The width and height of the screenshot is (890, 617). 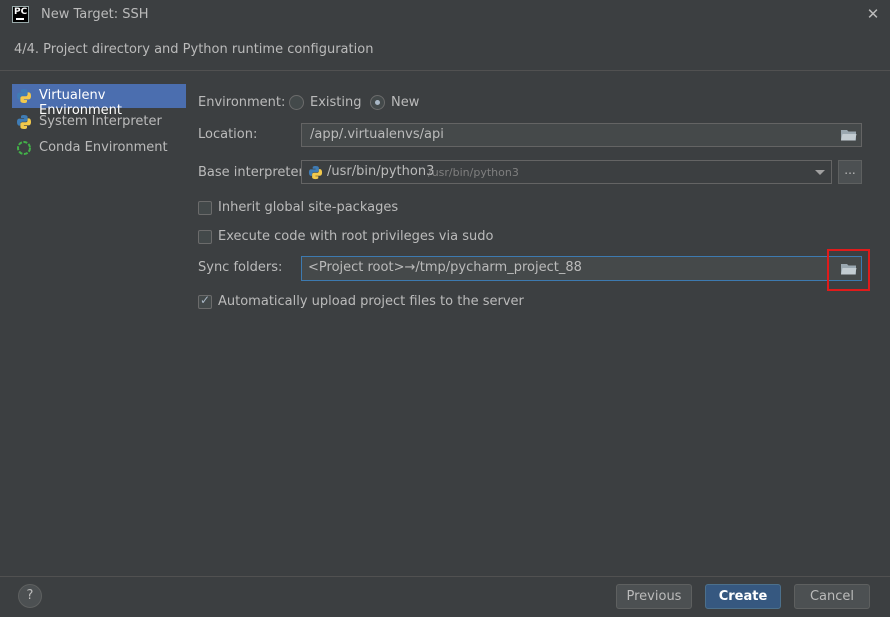 What do you see at coordinates (381, 171) in the screenshot?
I see `base-interpreter-value: /usr/bin/python3` at bounding box center [381, 171].